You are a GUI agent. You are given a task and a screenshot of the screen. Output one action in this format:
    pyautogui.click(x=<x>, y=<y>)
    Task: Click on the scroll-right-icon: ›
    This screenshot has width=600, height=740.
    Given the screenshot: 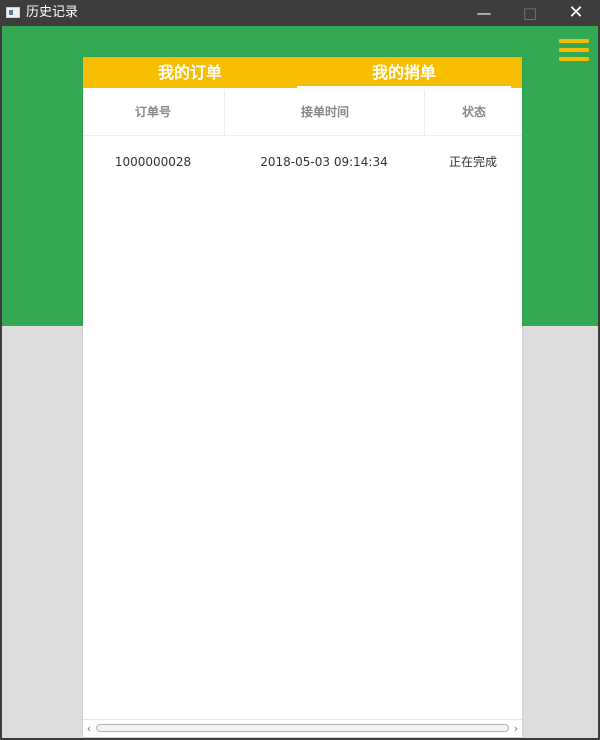 What is the action you would take?
    pyautogui.click(x=516, y=728)
    